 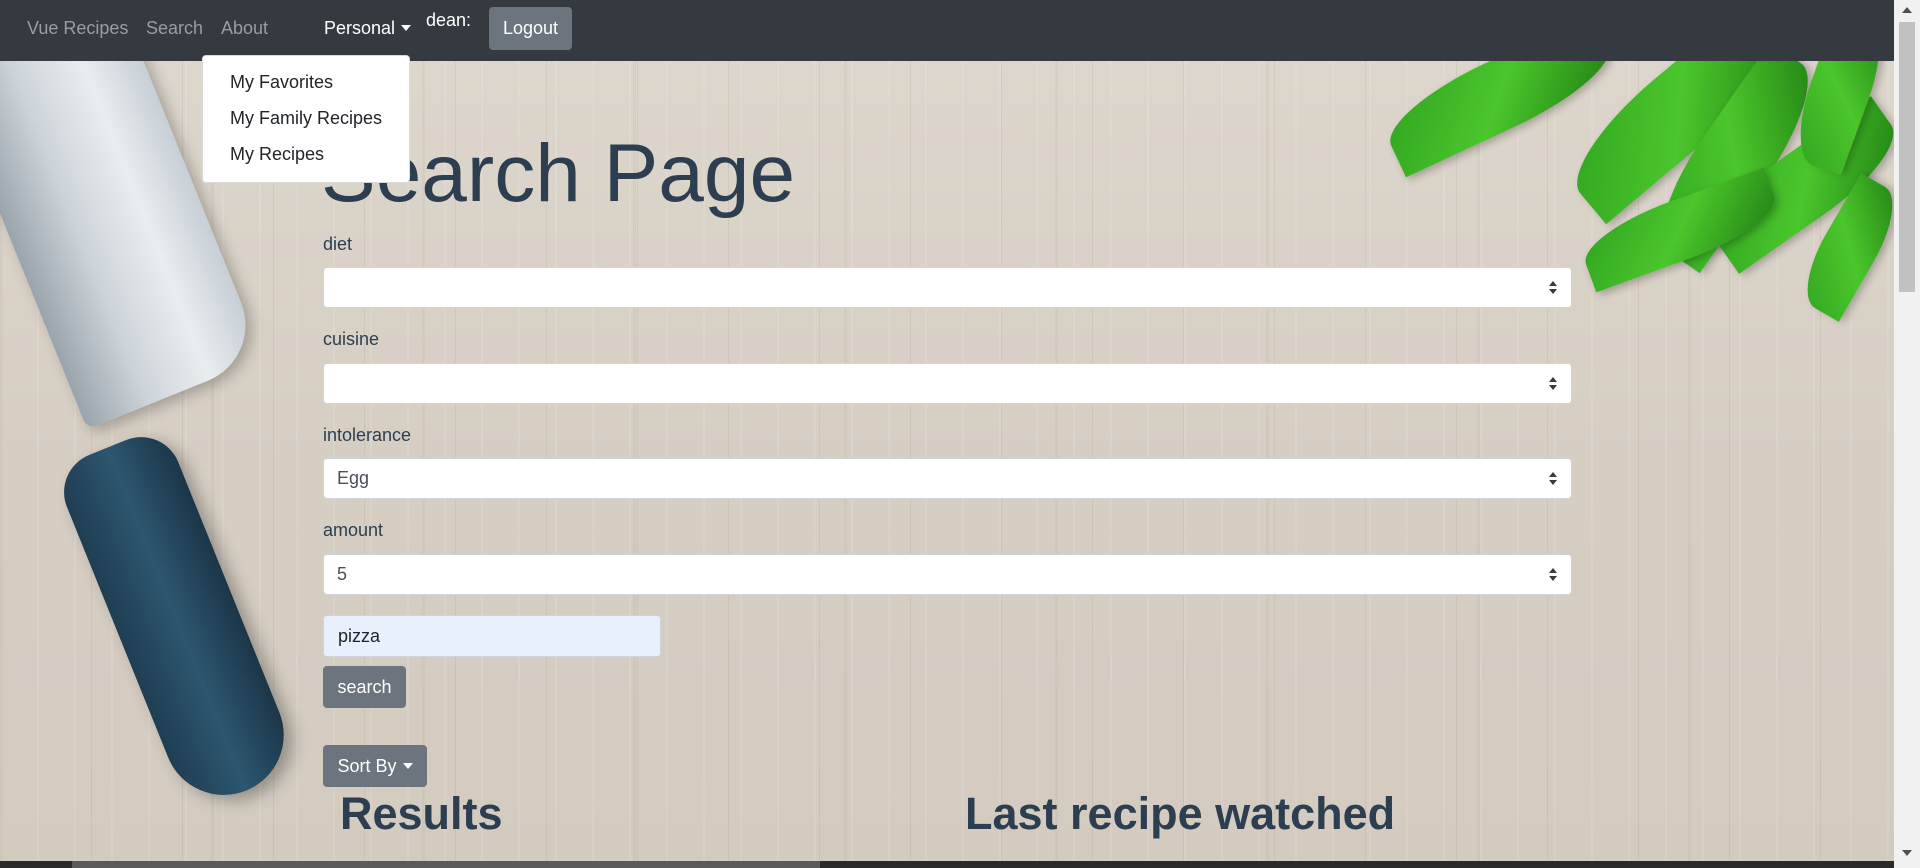 What do you see at coordinates (353, 478) in the screenshot?
I see `intolerance-select-value: Egg` at bounding box center [353, 478].